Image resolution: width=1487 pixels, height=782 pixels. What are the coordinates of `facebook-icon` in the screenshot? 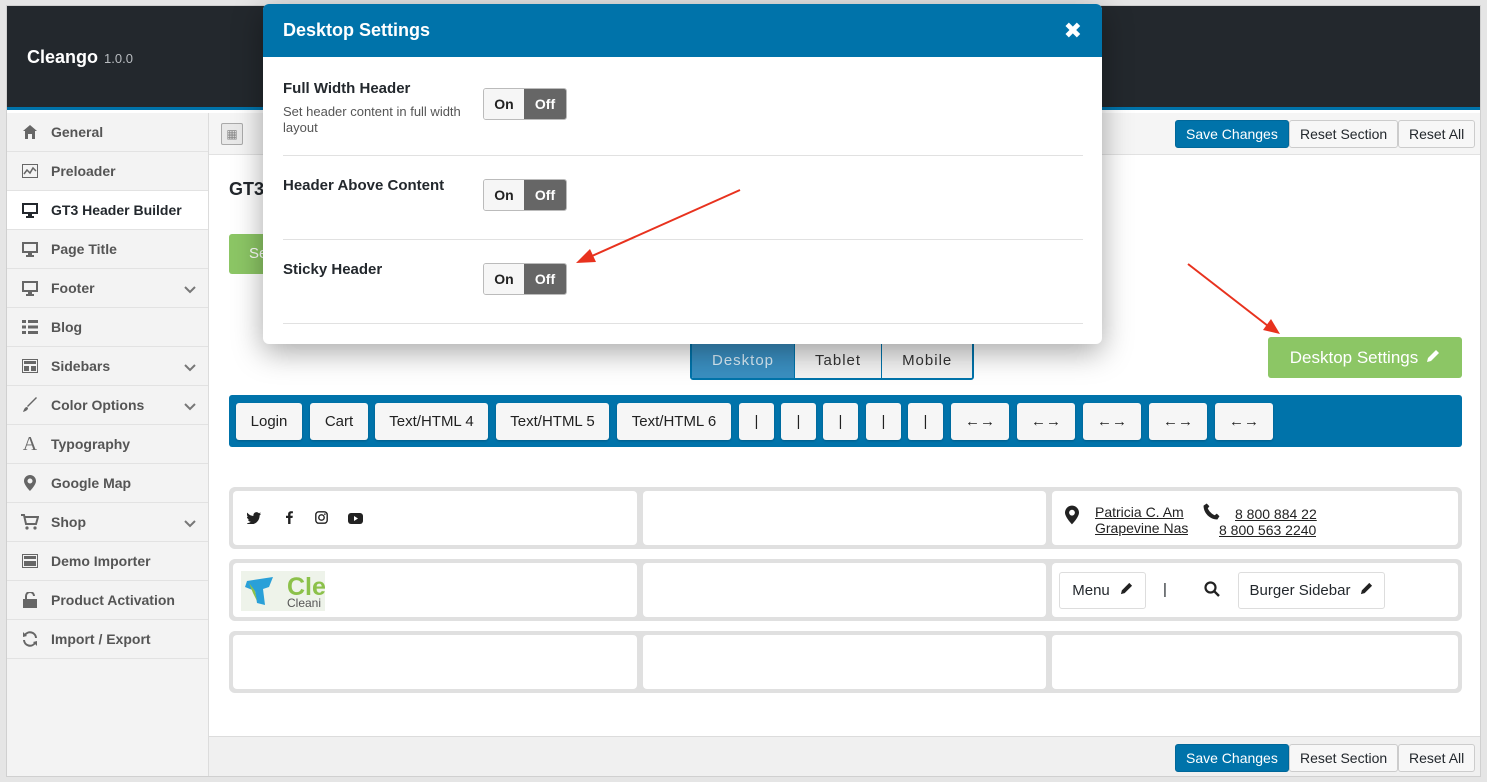 It's located at (289, 519).